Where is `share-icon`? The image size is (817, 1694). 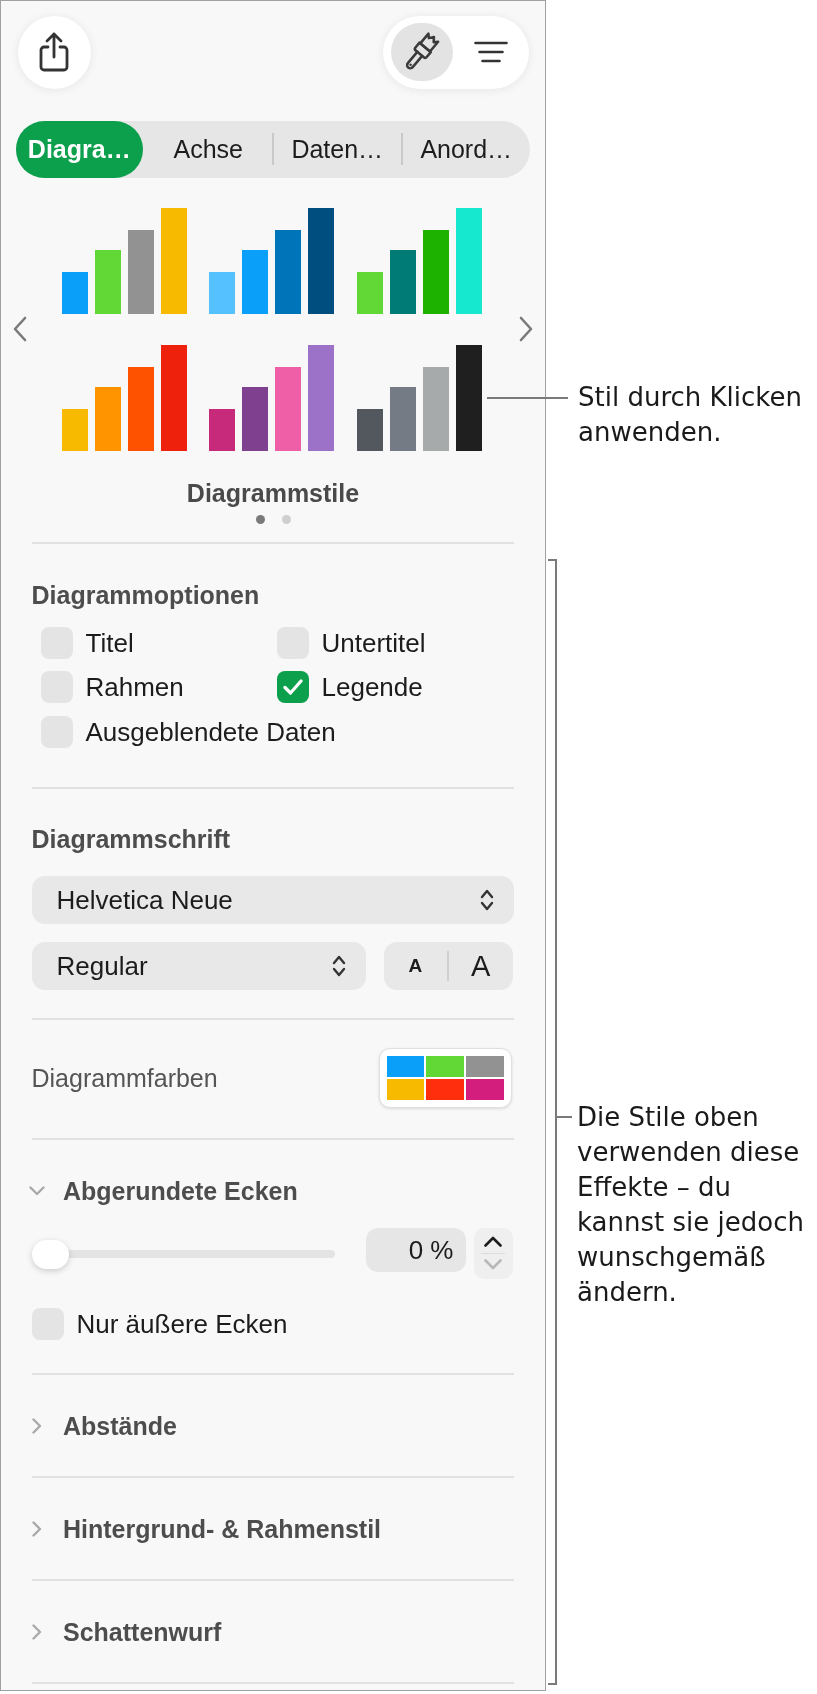
share-icon is located at coordinates (54, 52).